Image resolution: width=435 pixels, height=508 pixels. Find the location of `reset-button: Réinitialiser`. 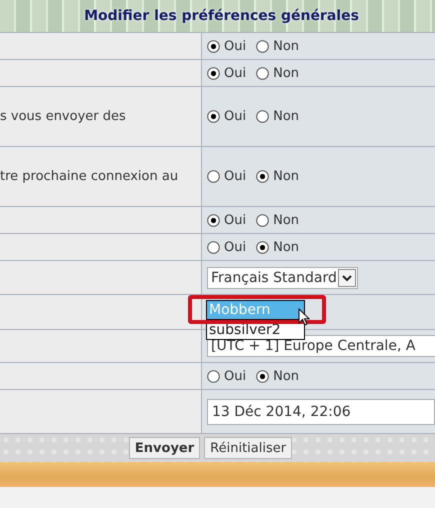

reset-button: Réinitialiser is located at coordinates (248, 448).